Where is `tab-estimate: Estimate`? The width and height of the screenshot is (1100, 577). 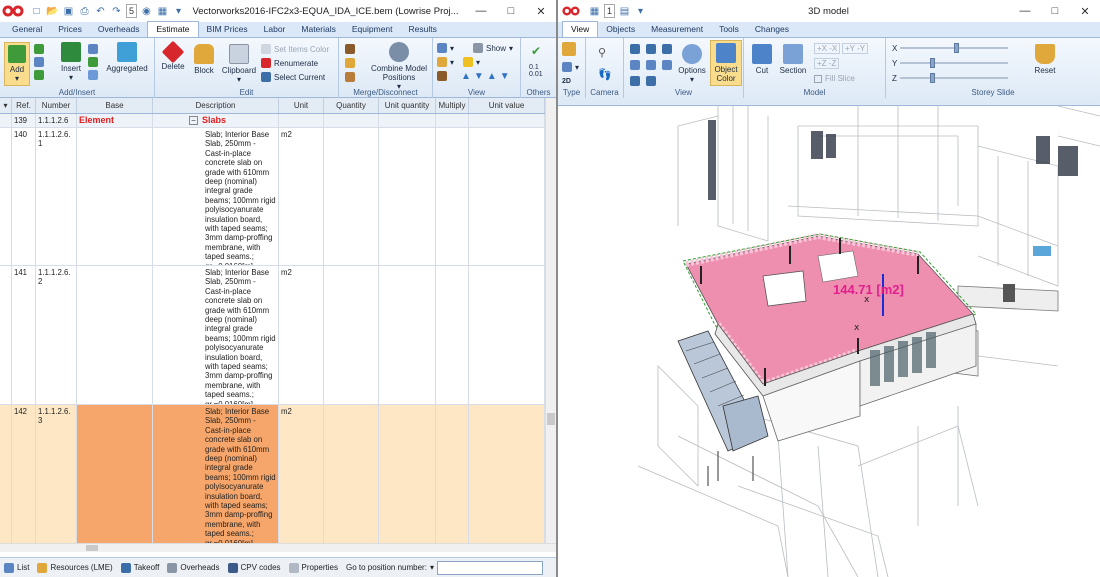 tab-estimate: Estimate is located at coordinates (173, 29).